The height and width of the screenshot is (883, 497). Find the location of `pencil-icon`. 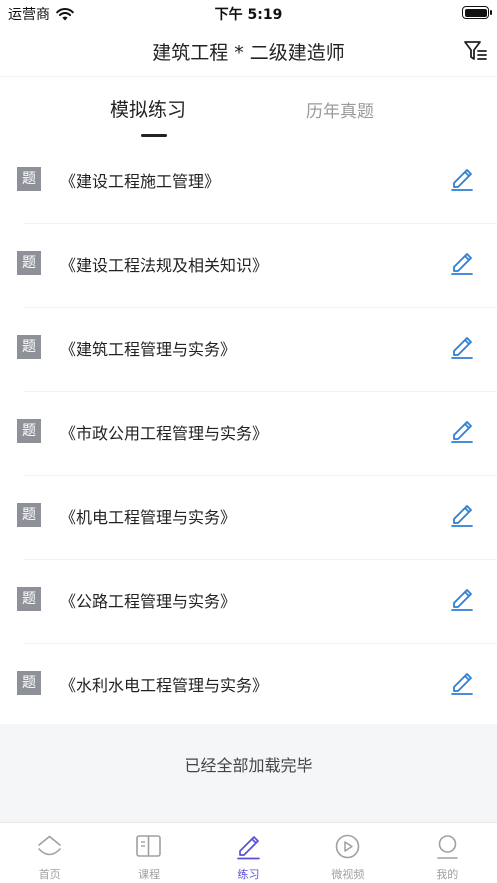

pencil-icon is located at coordinates (248, 848).